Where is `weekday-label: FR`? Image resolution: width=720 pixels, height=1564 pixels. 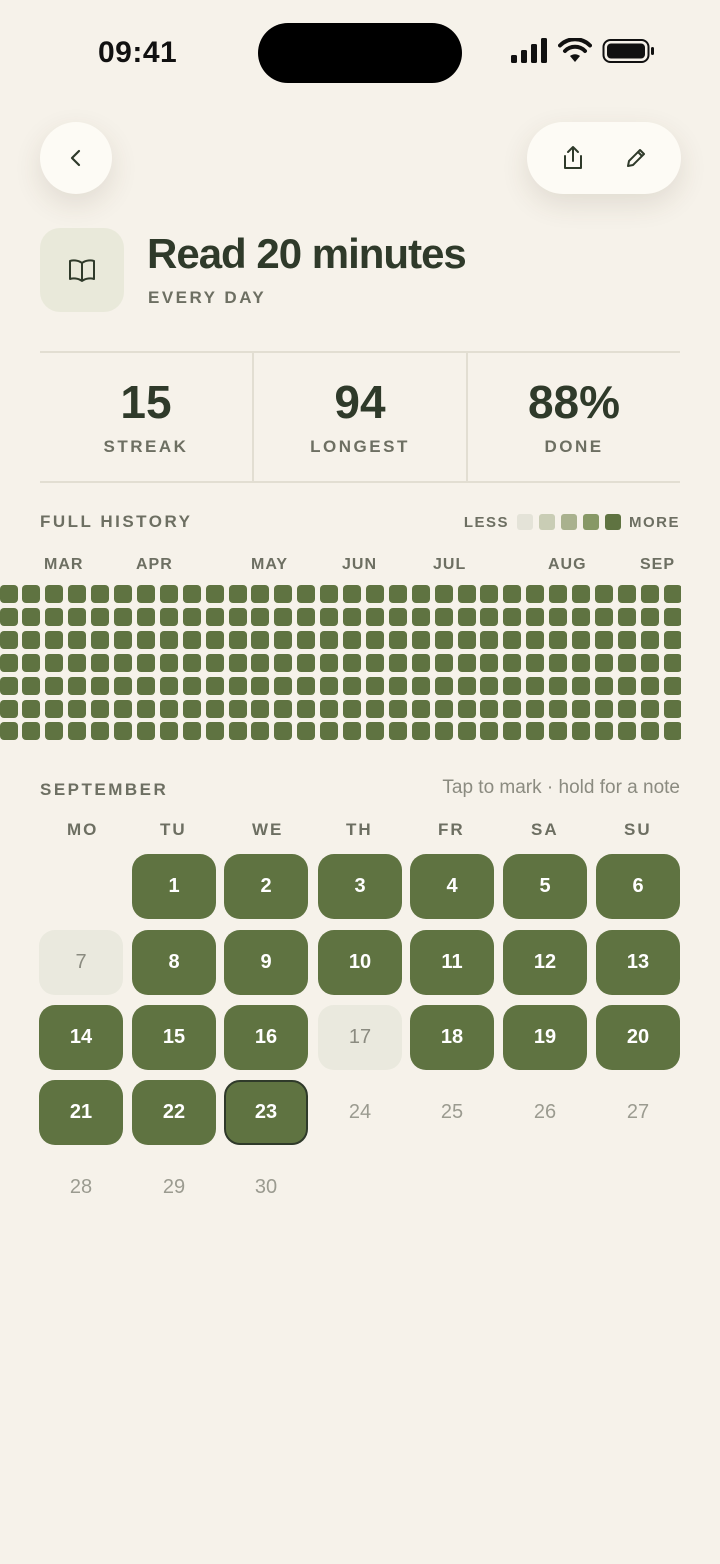
weekday-label: FR is located at coordinates (451, 829).